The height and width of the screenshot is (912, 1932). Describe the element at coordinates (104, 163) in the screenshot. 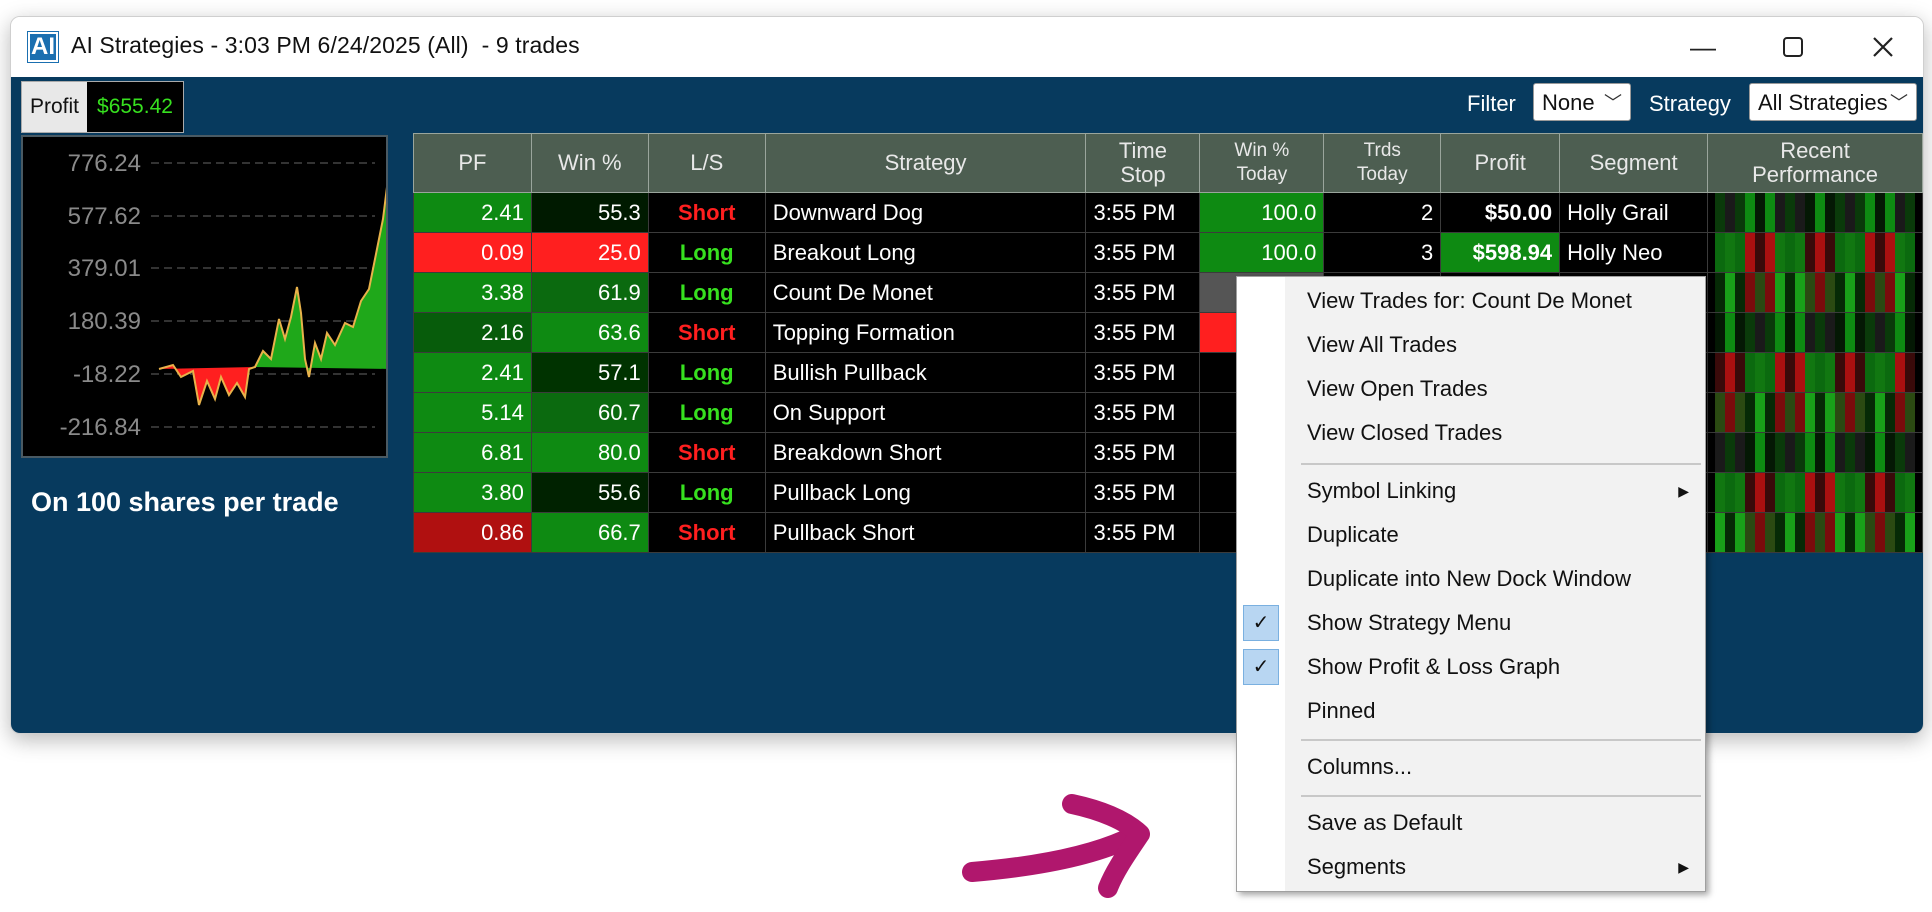

I see `y-tick-label: 776.24` at that location.